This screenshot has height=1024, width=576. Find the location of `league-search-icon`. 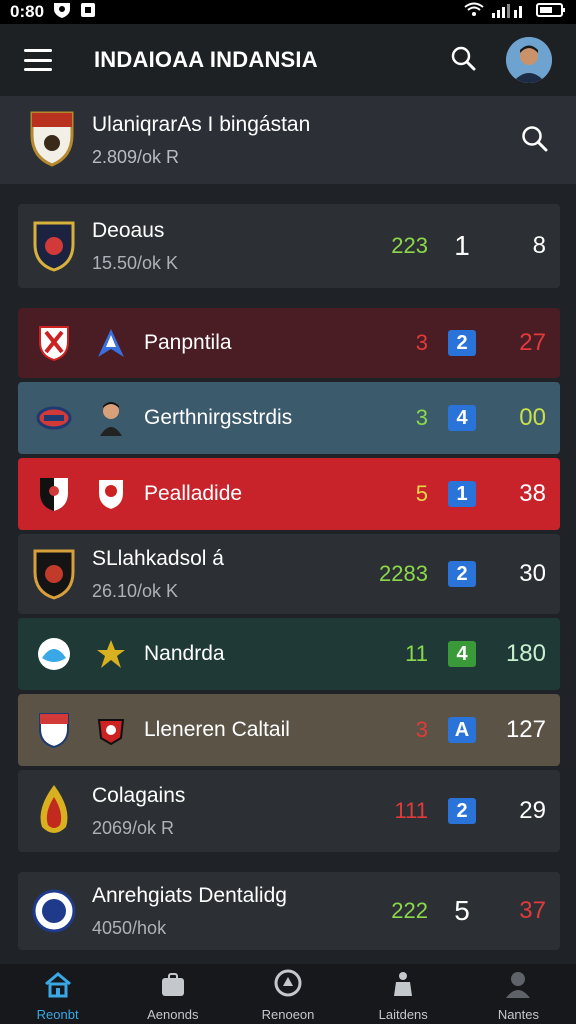

league-search-icon is located at coordinates (534, 140).